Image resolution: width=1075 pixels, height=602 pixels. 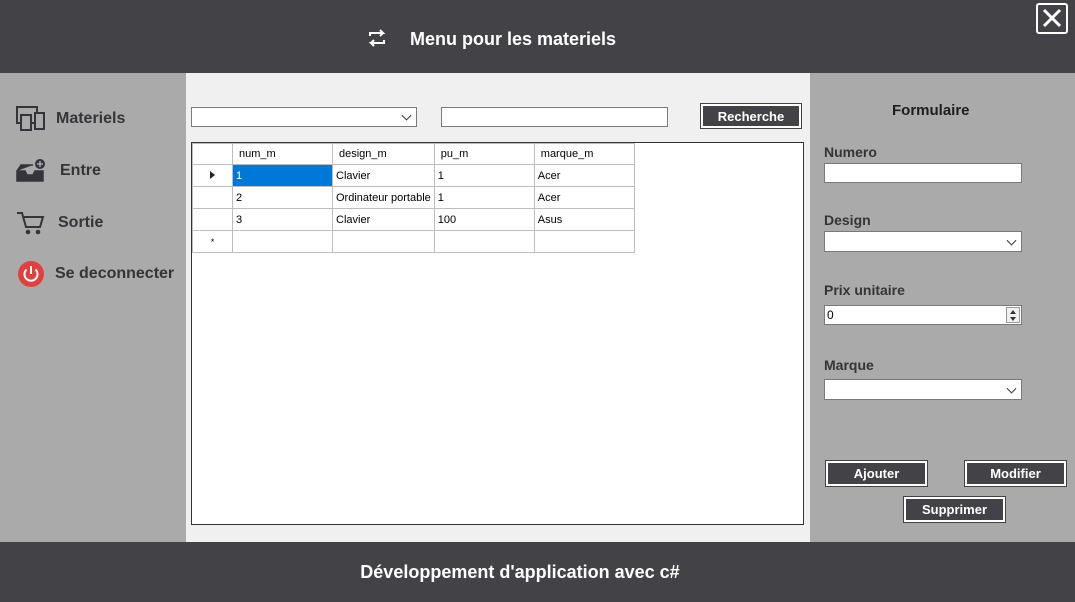 I want to click on table-row: 2 Ordinateur portable 1 Acer, so click(x=413, y=197).